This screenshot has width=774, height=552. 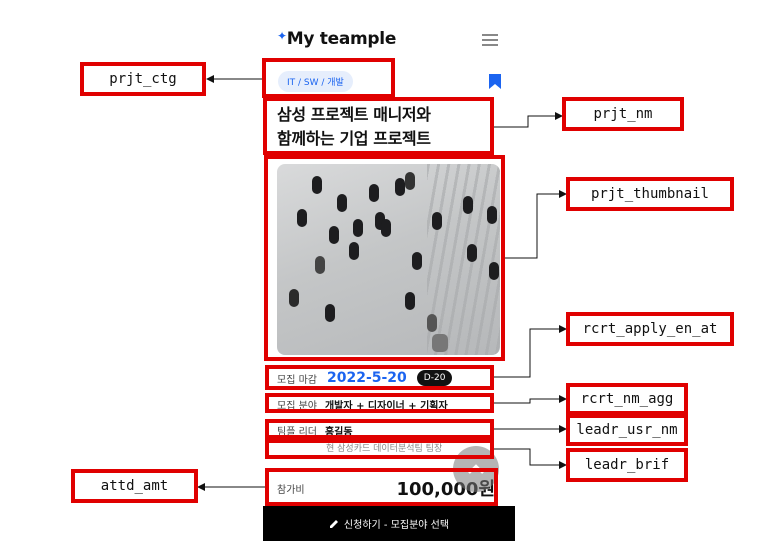 I want to click on attd-amt-highlight, so click(x=381, y=487).